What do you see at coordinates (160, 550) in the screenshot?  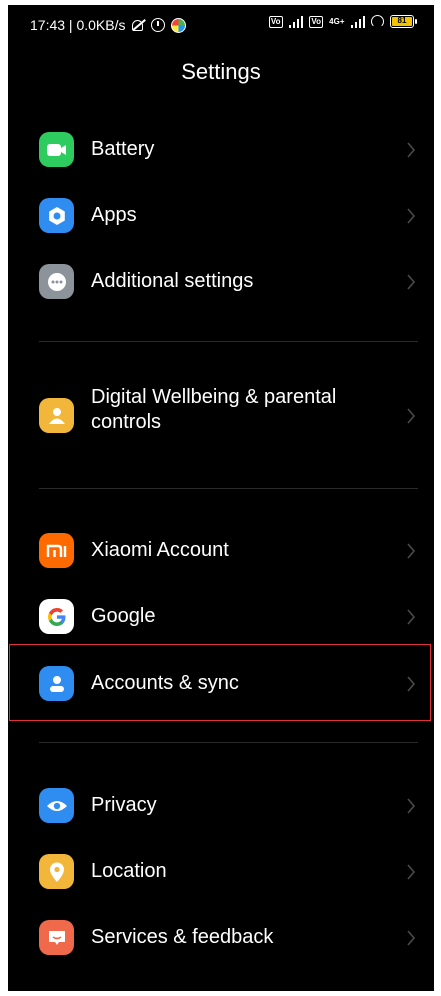 I see `settings-item-label: Xiaomi Account` at bounding box center [160, 550].